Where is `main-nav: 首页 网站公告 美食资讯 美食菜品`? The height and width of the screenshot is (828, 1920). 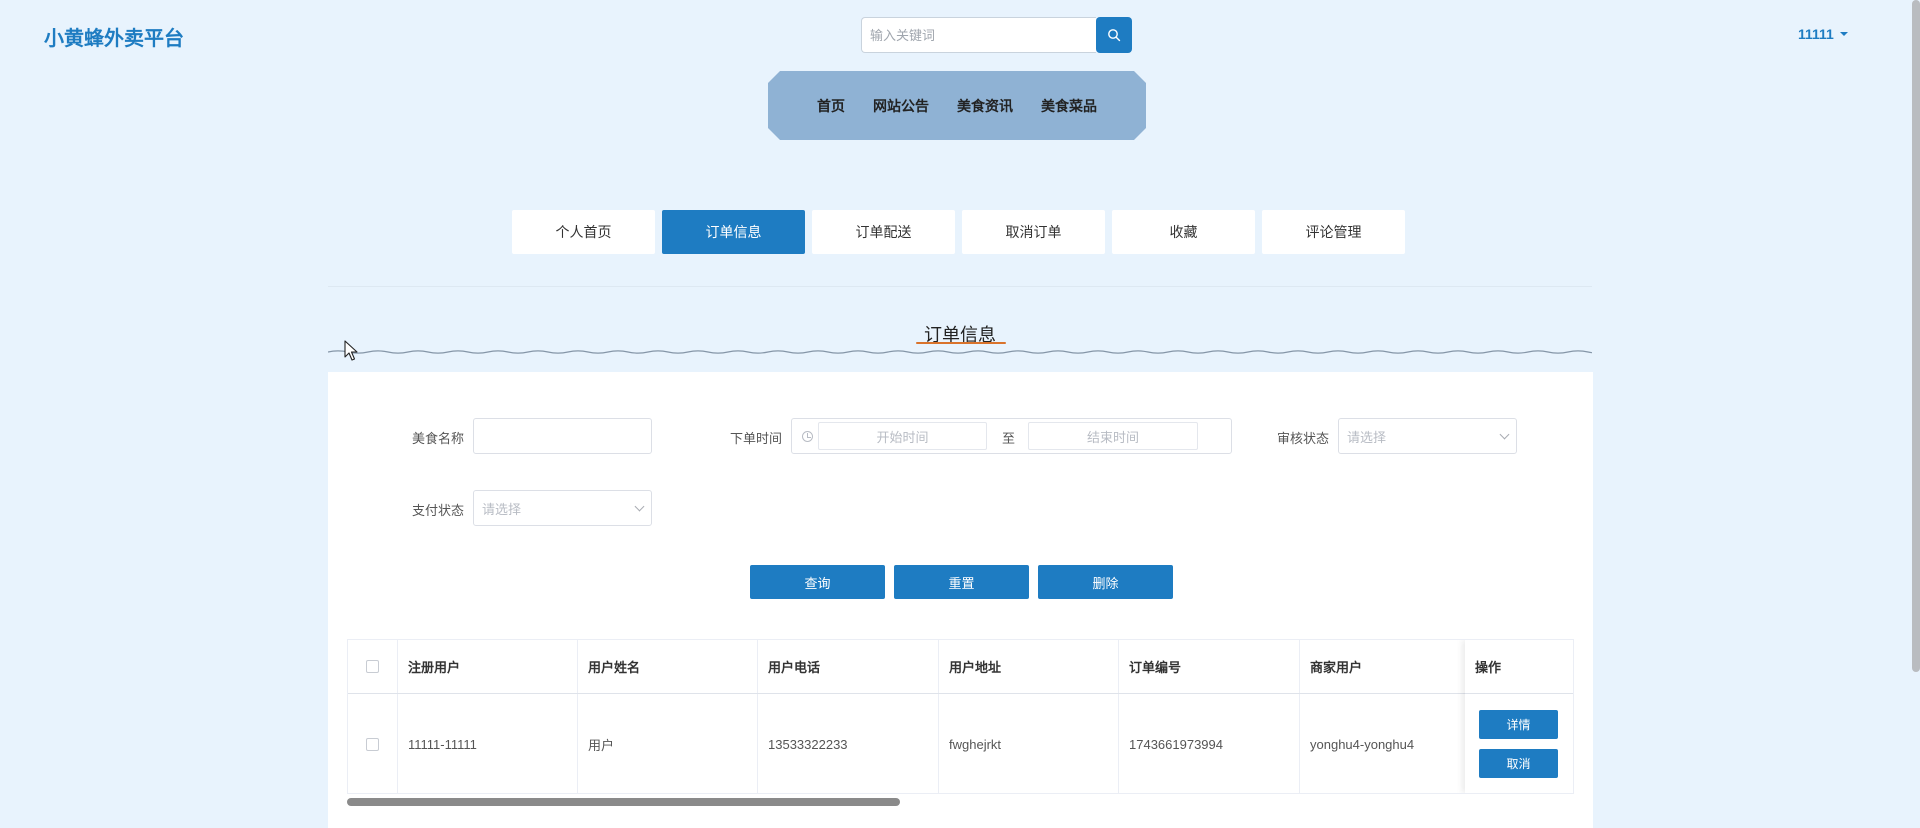 main-nav: 首页 网站公告 美食资讯 美食菜品 is located at coordinates (957, 105).